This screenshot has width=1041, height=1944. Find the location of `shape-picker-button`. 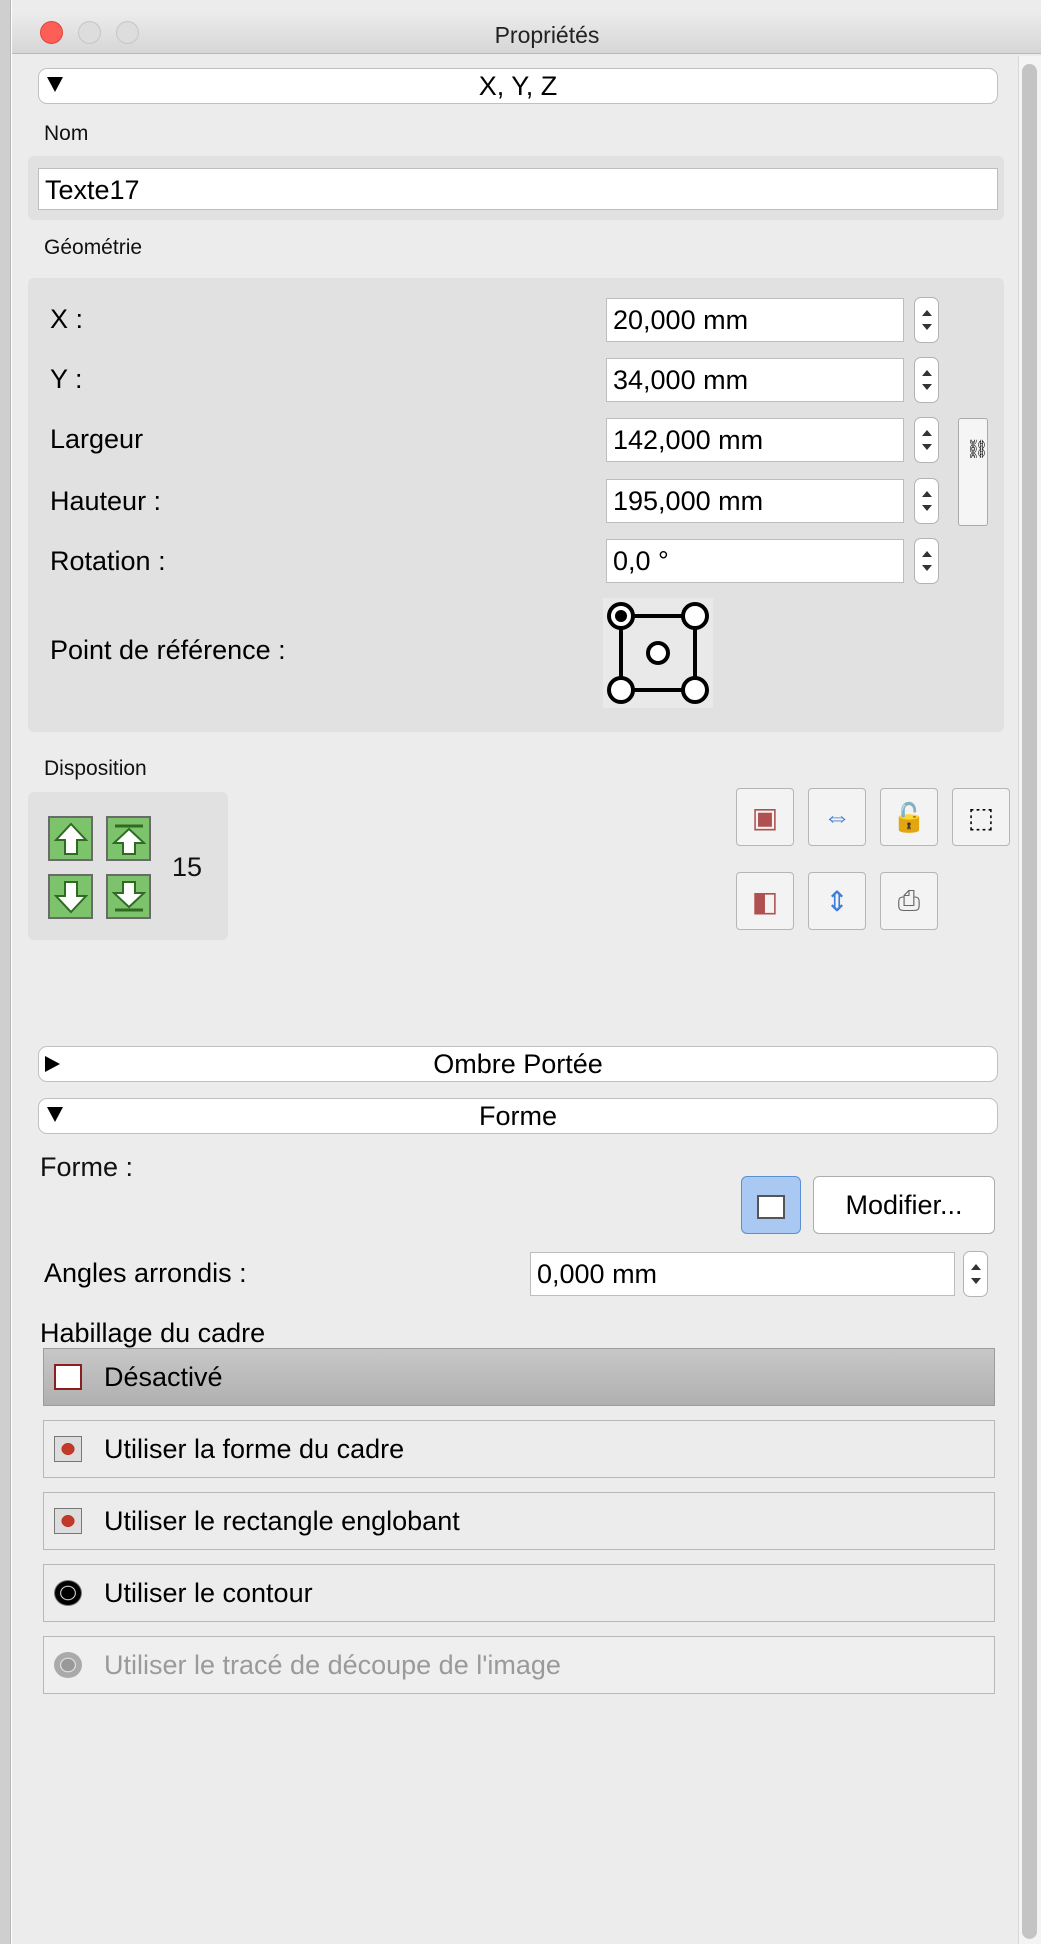

shape-picker-button is located at coordinates (771, 1205).